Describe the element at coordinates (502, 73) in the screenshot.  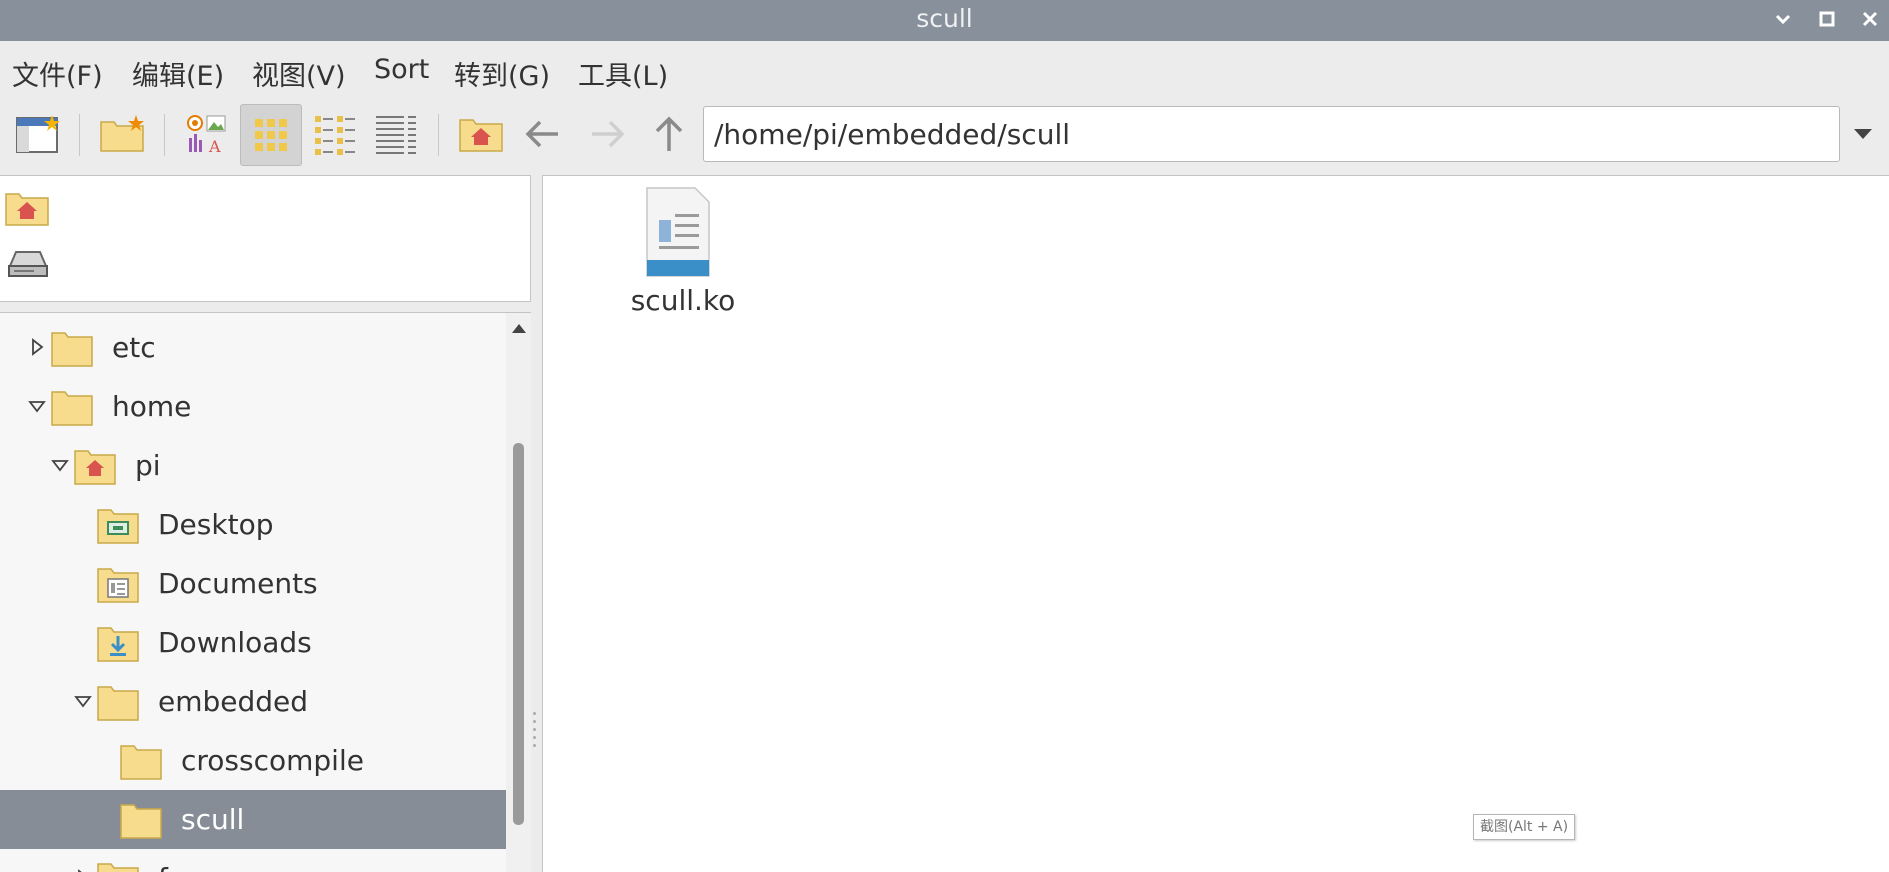
I see `menu-go: 转到(G)` at that location.